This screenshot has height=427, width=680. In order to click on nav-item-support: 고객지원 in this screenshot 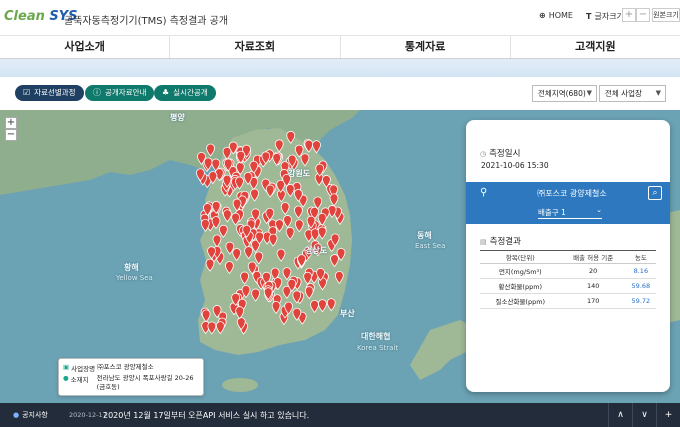, I will do `click(595, 47)`.